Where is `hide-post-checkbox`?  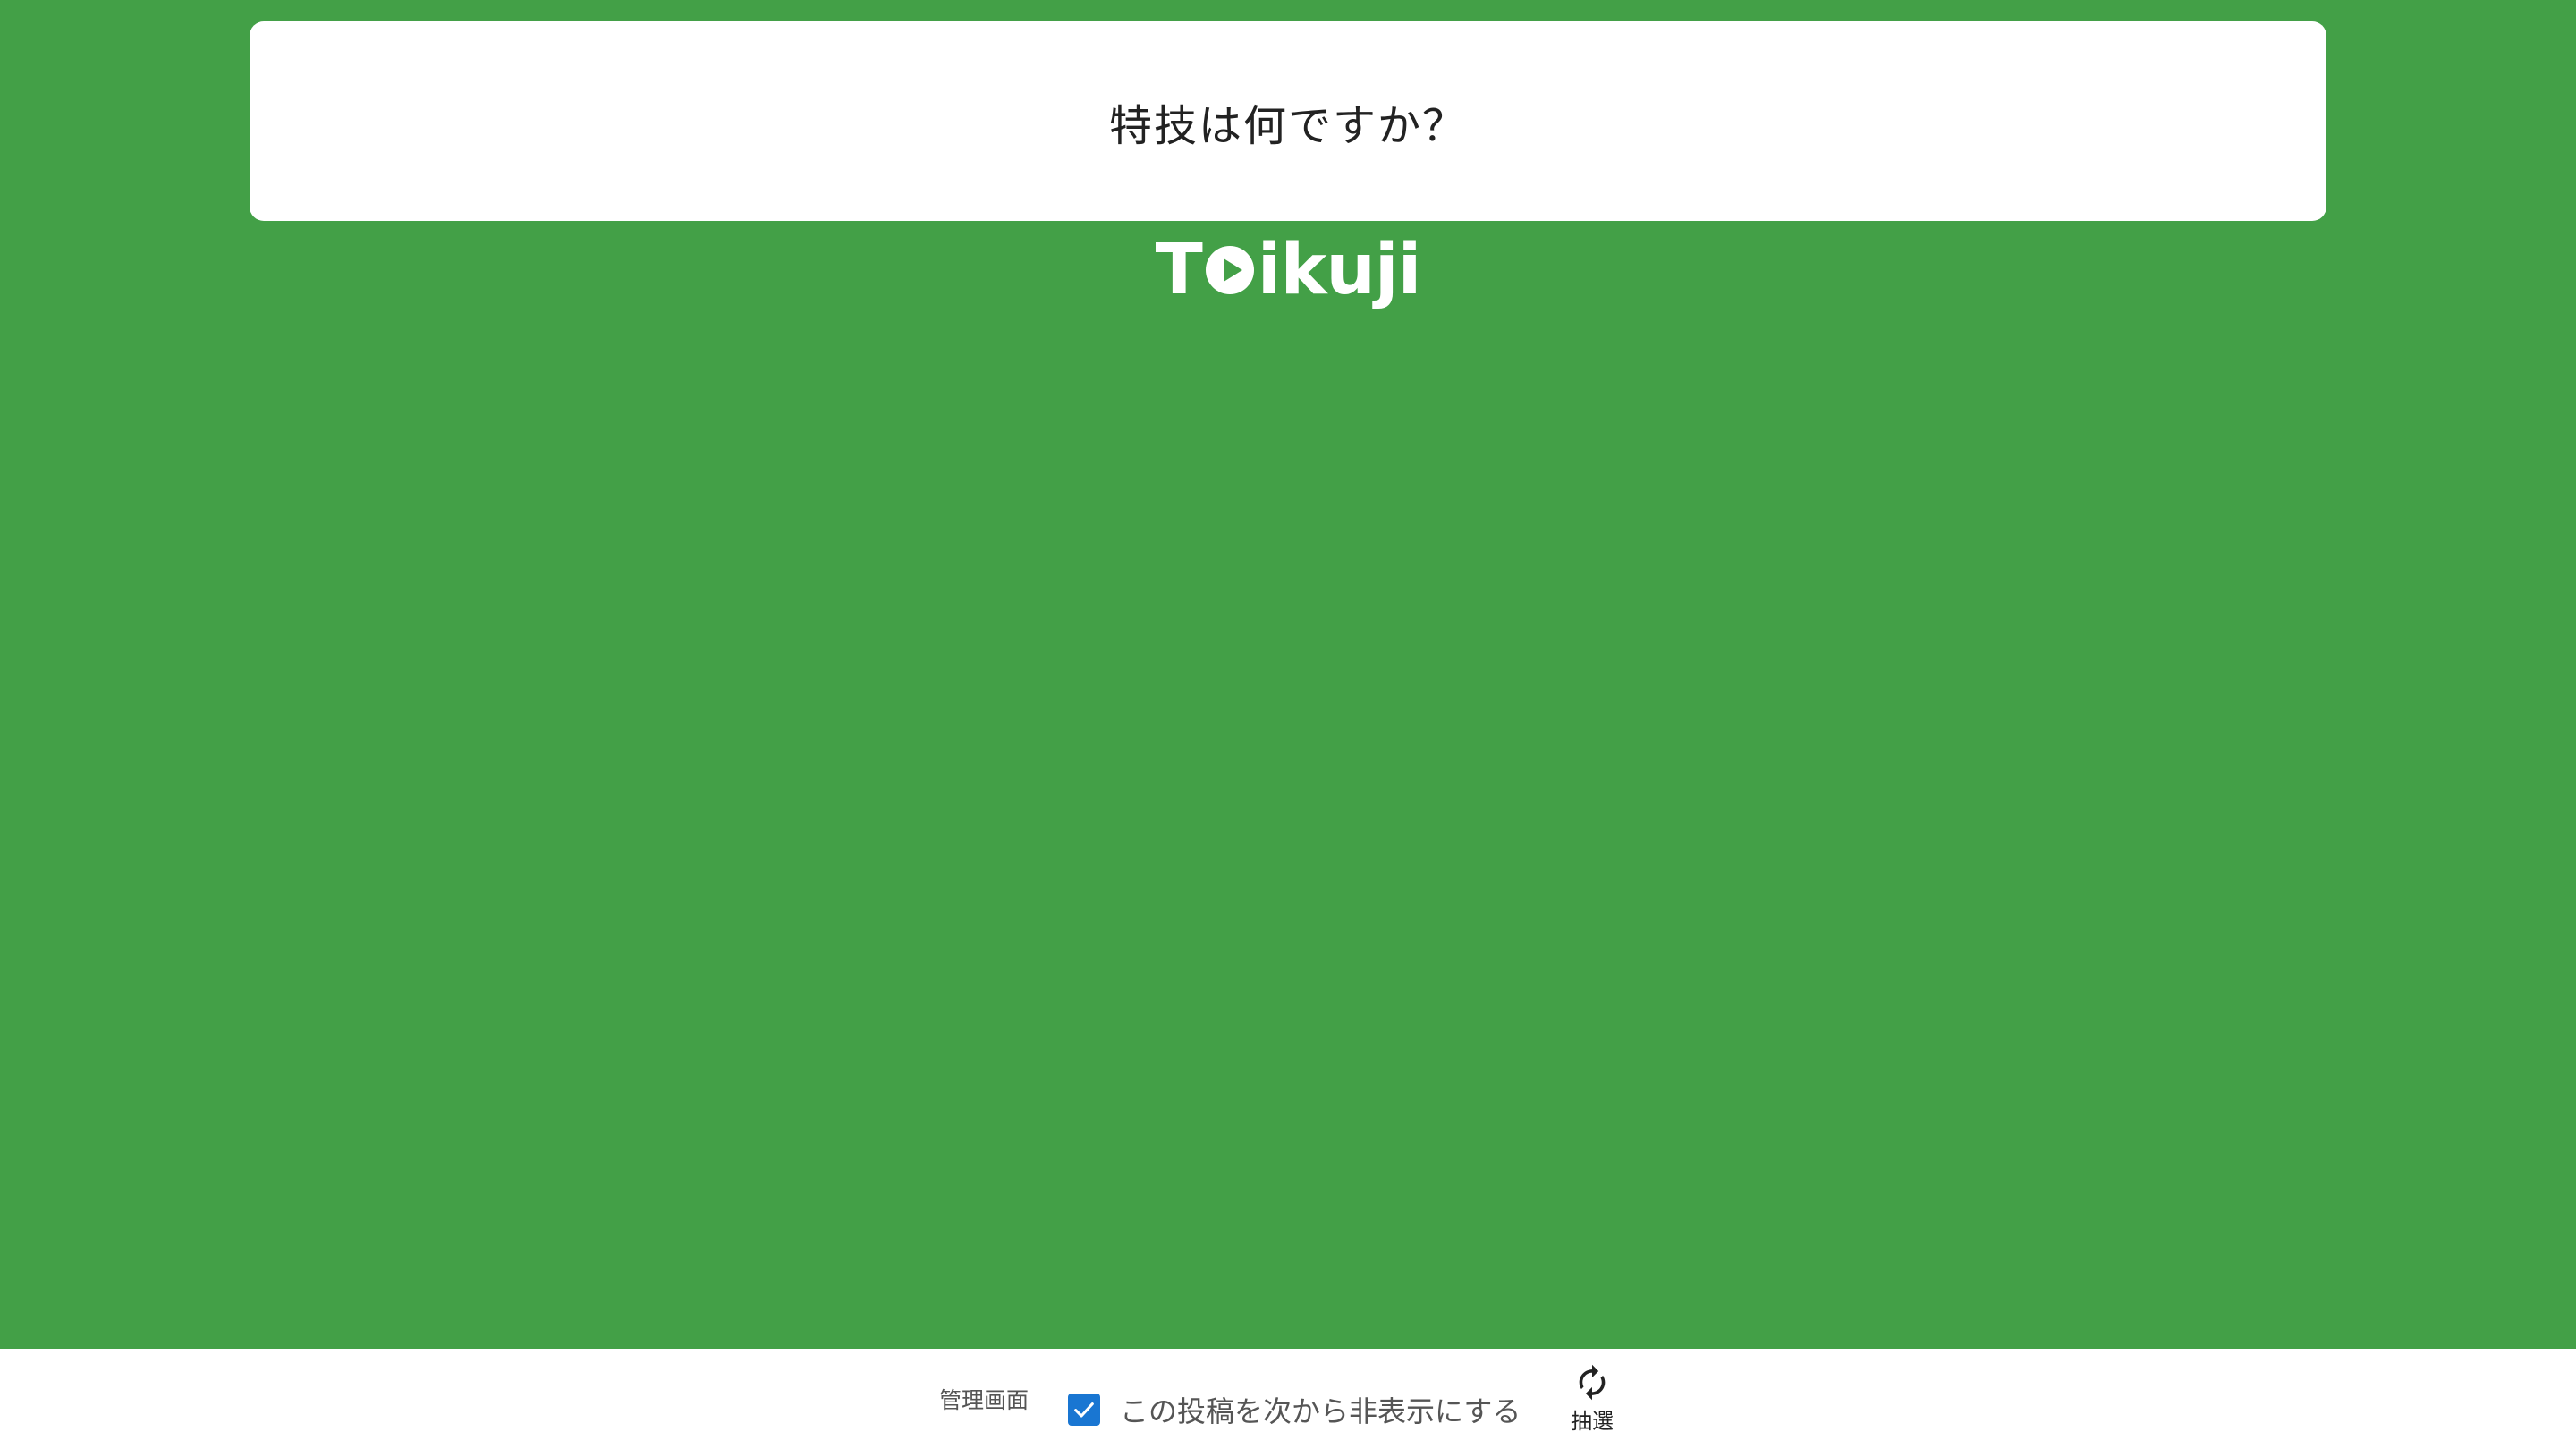 hide-post-checkbox is located at coordinates (1084, 1410).